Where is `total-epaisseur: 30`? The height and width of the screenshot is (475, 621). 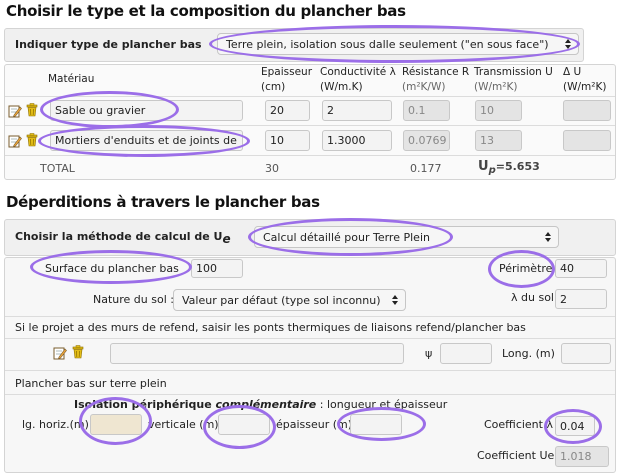
total-epaisseur: 30 is located at coordinates (272, 168).